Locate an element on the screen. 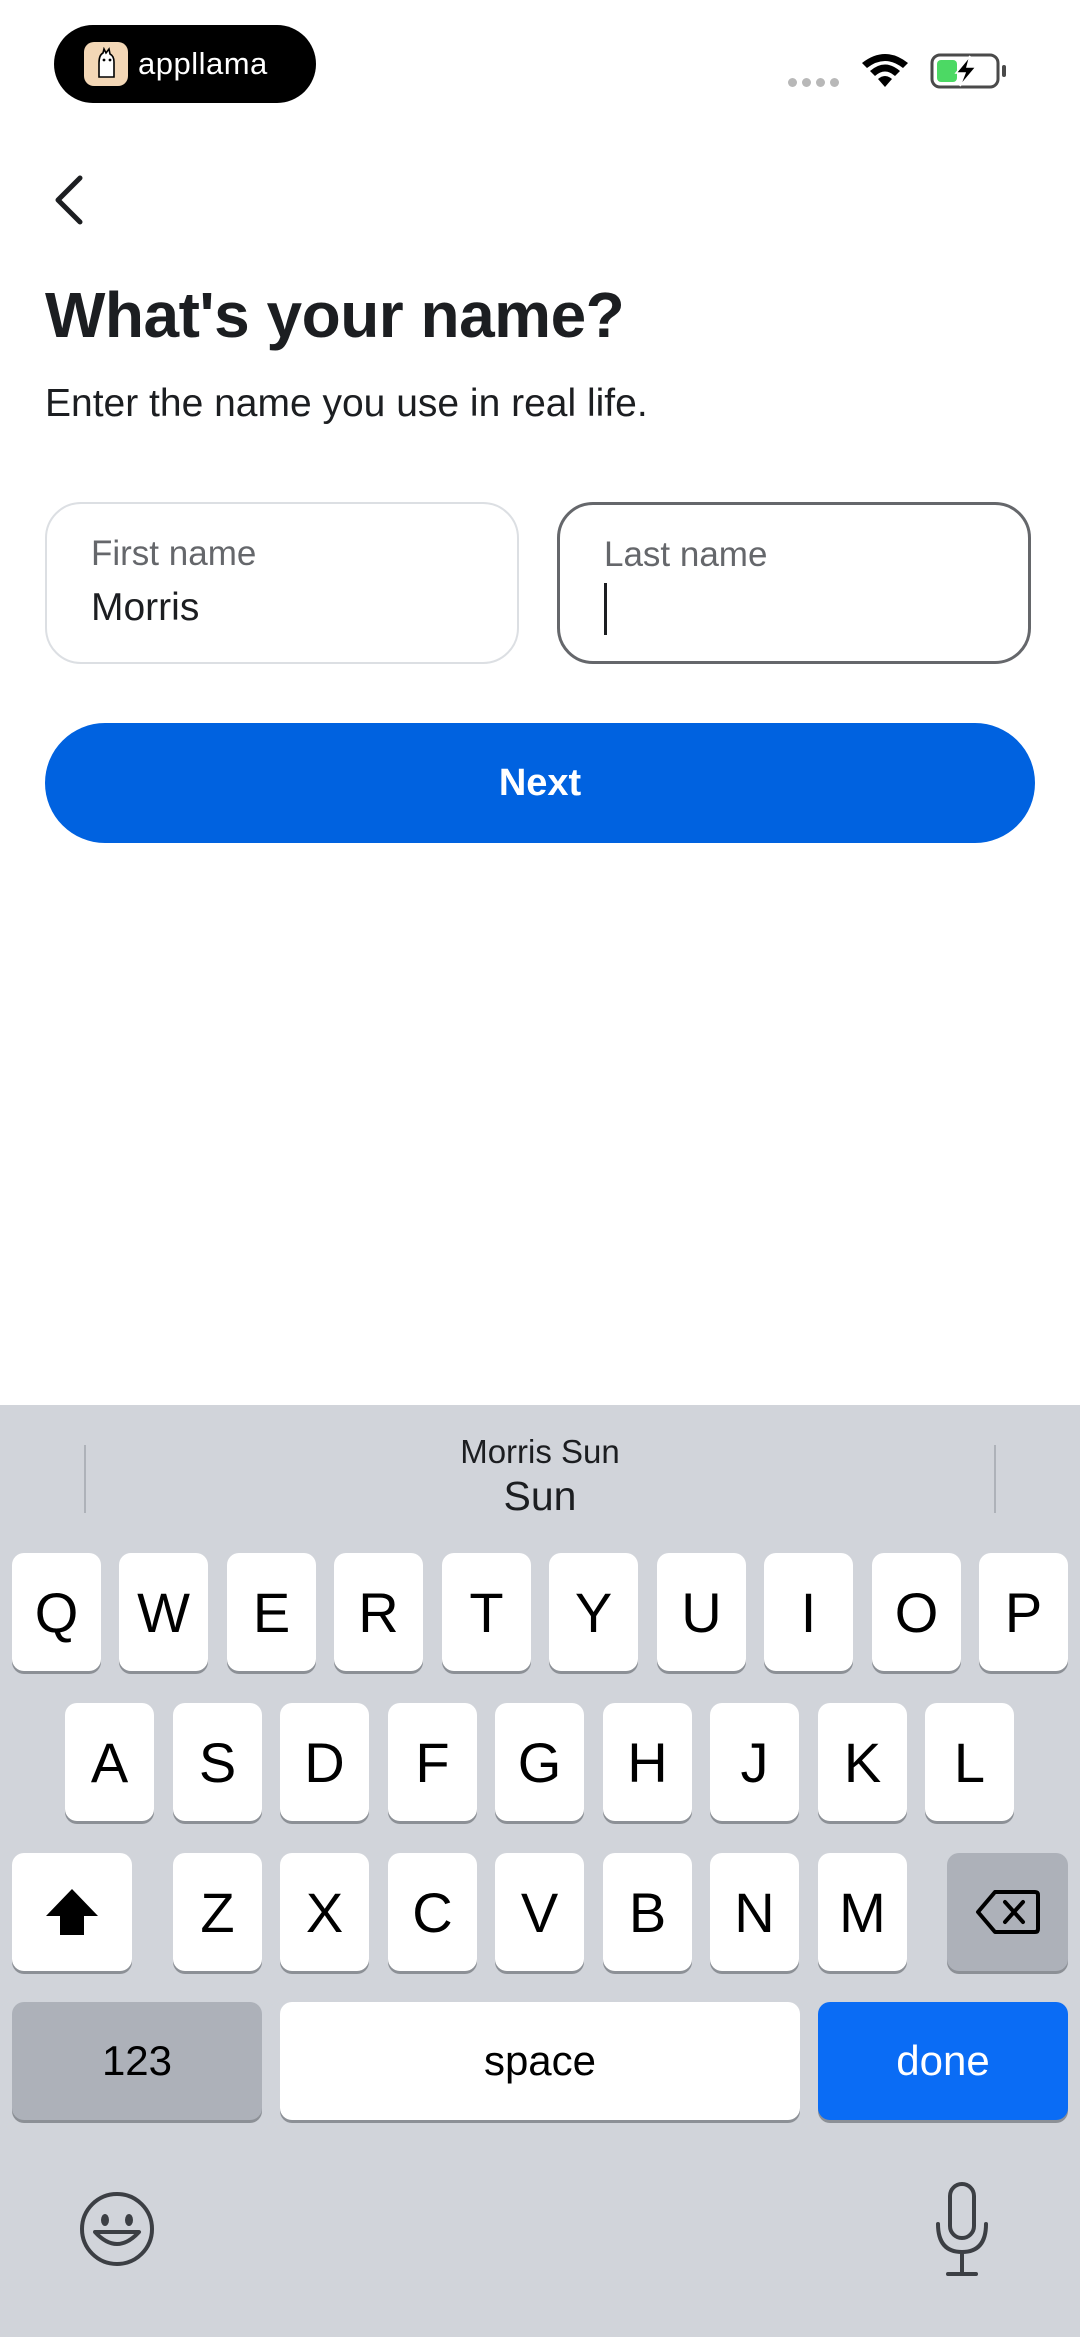 The width and height of the screenshot is (1080, 2337). key-z: Z is located at coordinates (217, 1912).